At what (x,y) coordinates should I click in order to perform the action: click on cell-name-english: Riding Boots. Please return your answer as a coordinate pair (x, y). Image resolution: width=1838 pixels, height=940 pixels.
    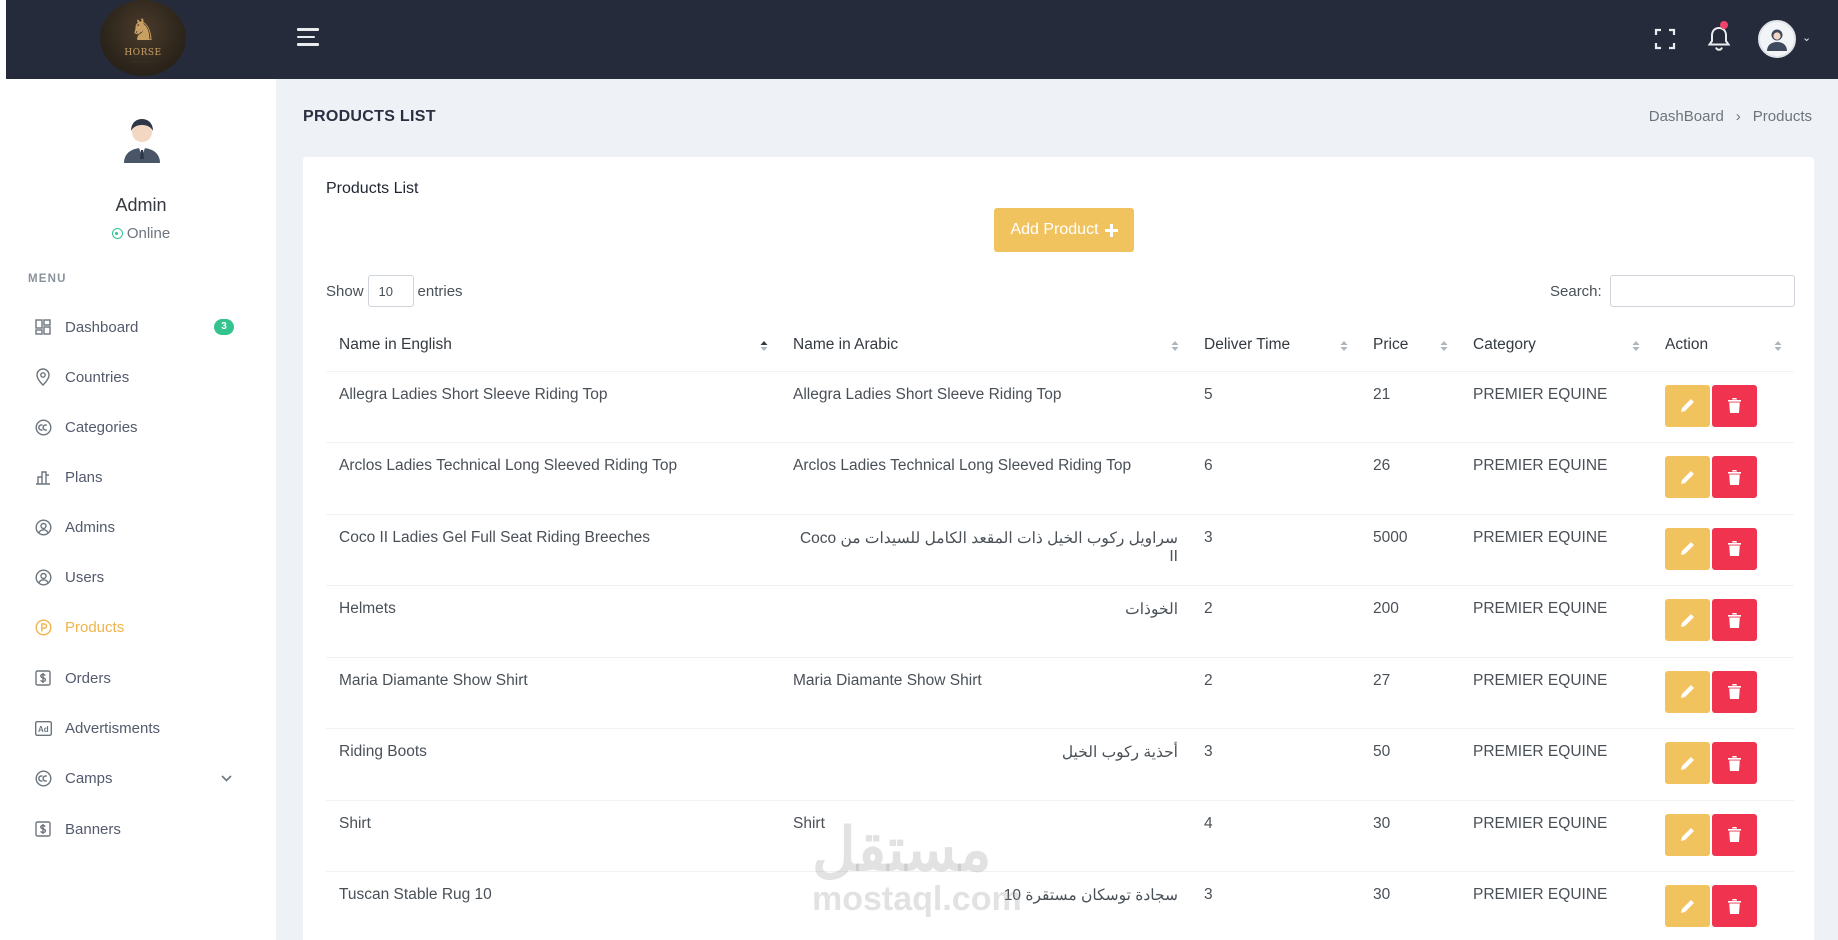
    Looking at the image, I should click on (553, 764).